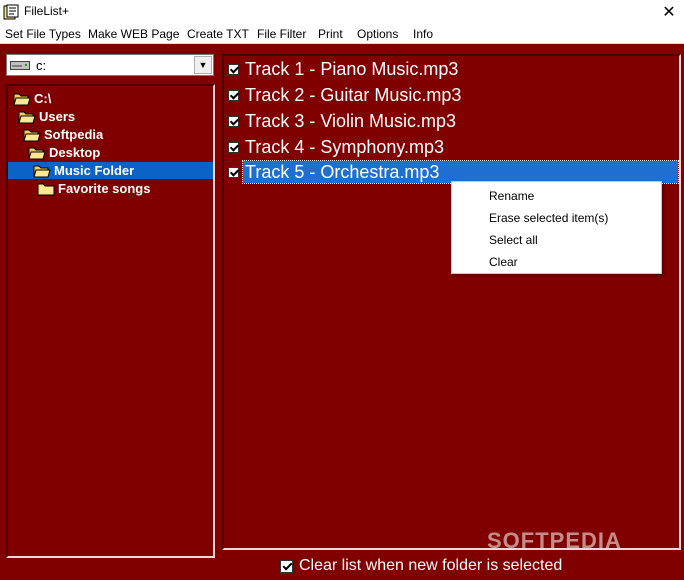 The image size is (684, 580). What do you see at coordinates (133, 34) in the screenshot?
I see `menu-make-web-page: Make WEB Page` at bounding box center [133, 34].